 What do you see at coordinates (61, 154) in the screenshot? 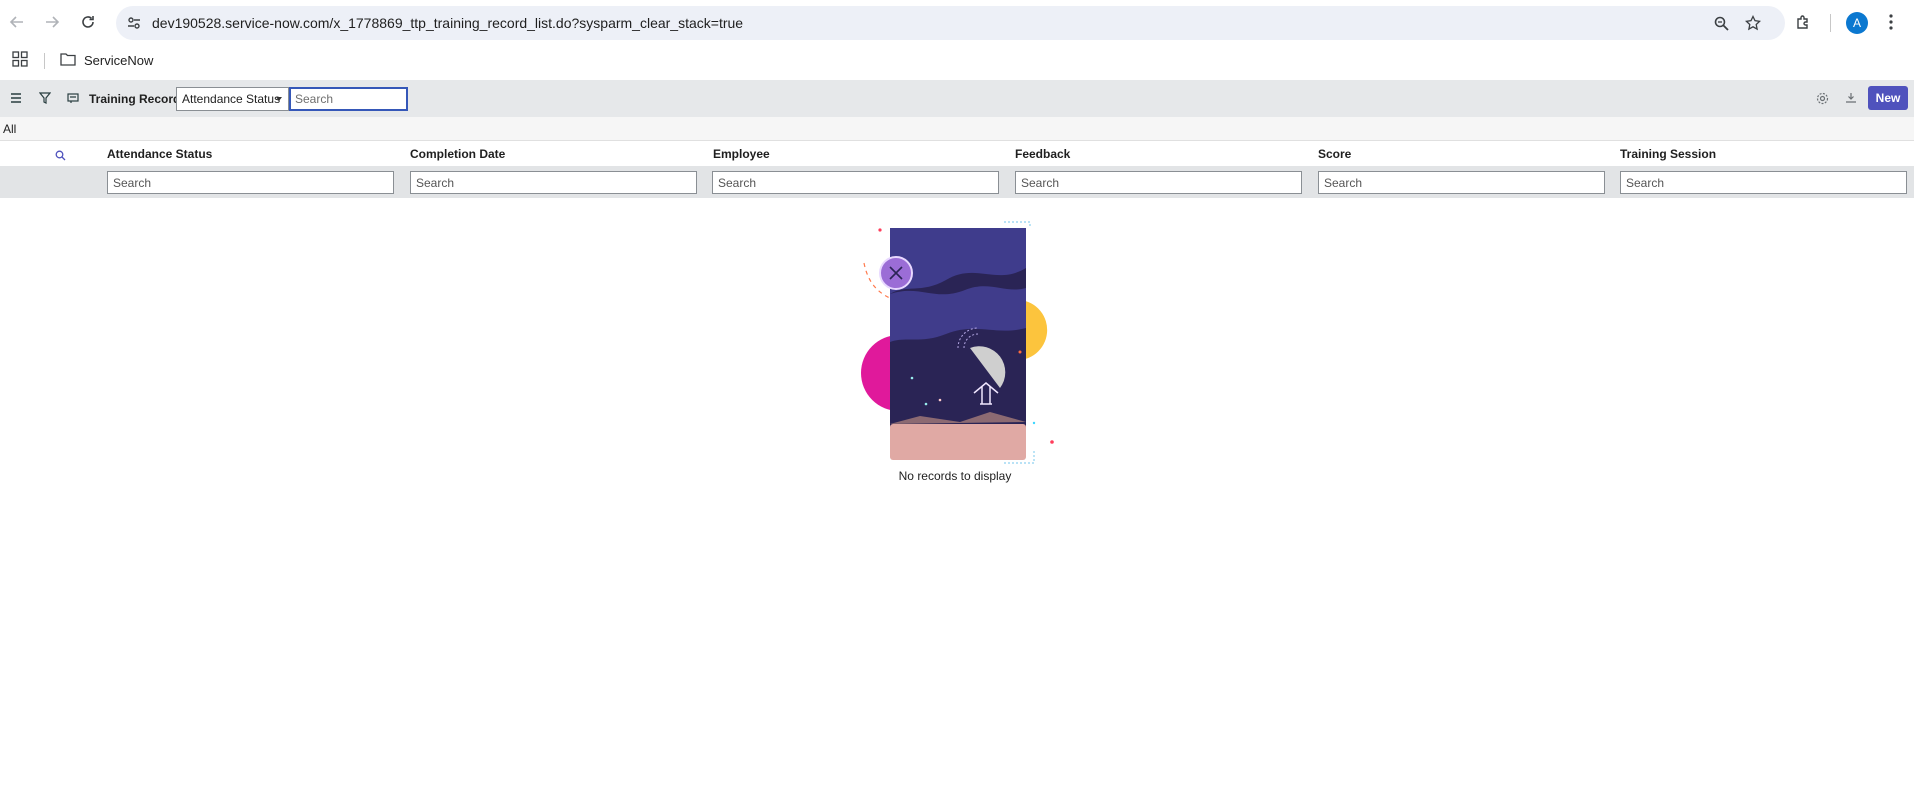
I see `column-search-icon` at bounding box center [61, 154].